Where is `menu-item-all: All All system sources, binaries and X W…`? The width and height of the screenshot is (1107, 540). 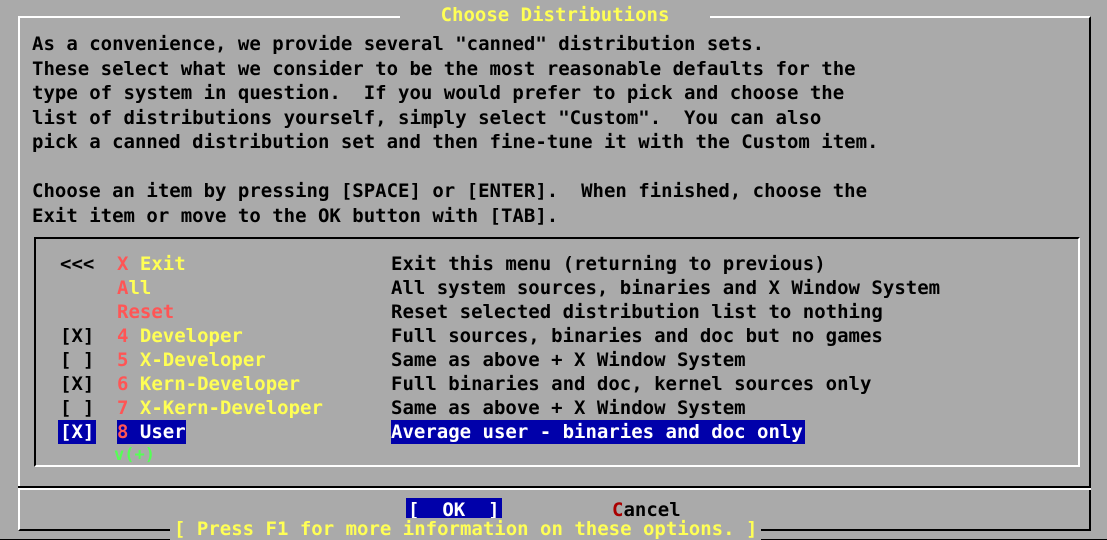 menu-item-all: All All system sources, binaries and X W… is located at coordinates (500, 288).